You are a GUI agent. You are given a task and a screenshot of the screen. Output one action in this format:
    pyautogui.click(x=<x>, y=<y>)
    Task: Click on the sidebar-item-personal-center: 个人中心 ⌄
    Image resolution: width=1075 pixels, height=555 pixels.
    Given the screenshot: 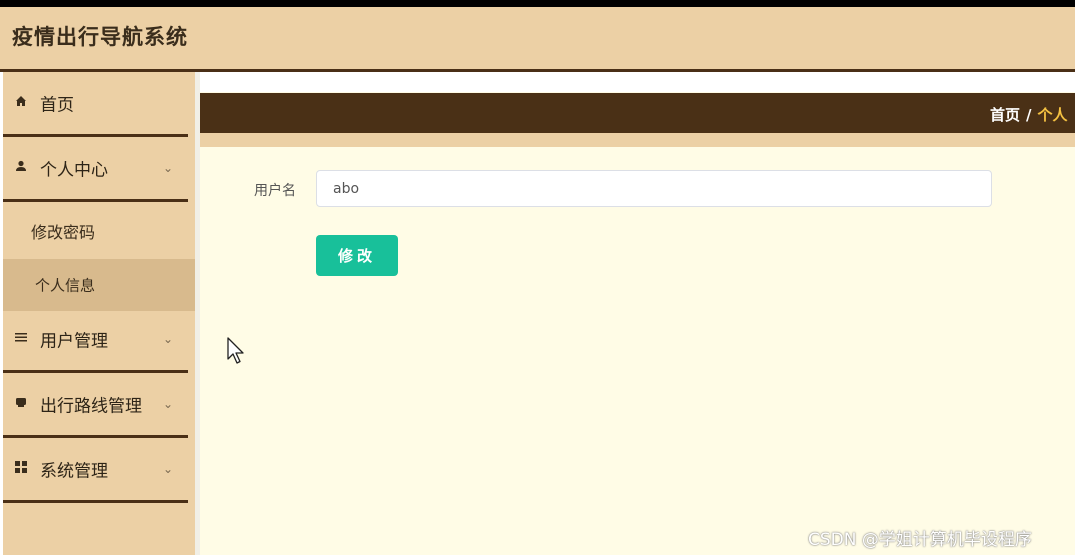 What is the action you would take?
    pyautogui.click(x=95, y=169)
    